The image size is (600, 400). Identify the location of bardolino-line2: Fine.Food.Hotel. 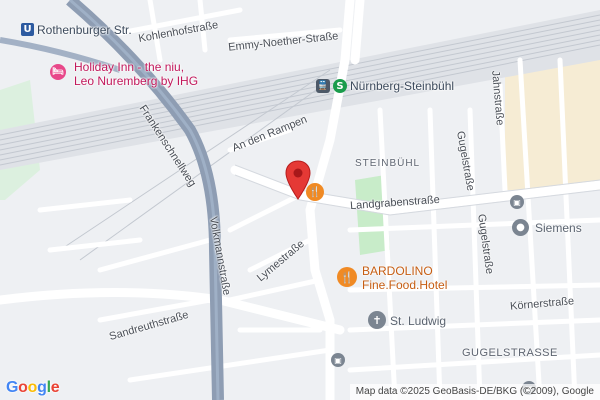
(405, 285).